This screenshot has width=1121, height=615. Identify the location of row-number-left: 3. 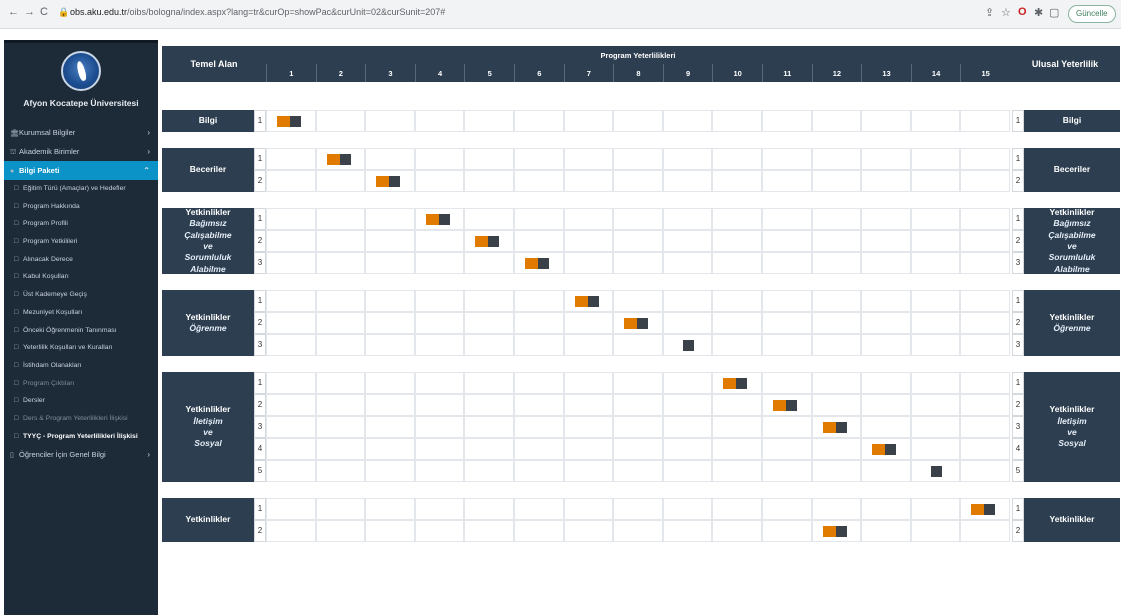
(260, 263).